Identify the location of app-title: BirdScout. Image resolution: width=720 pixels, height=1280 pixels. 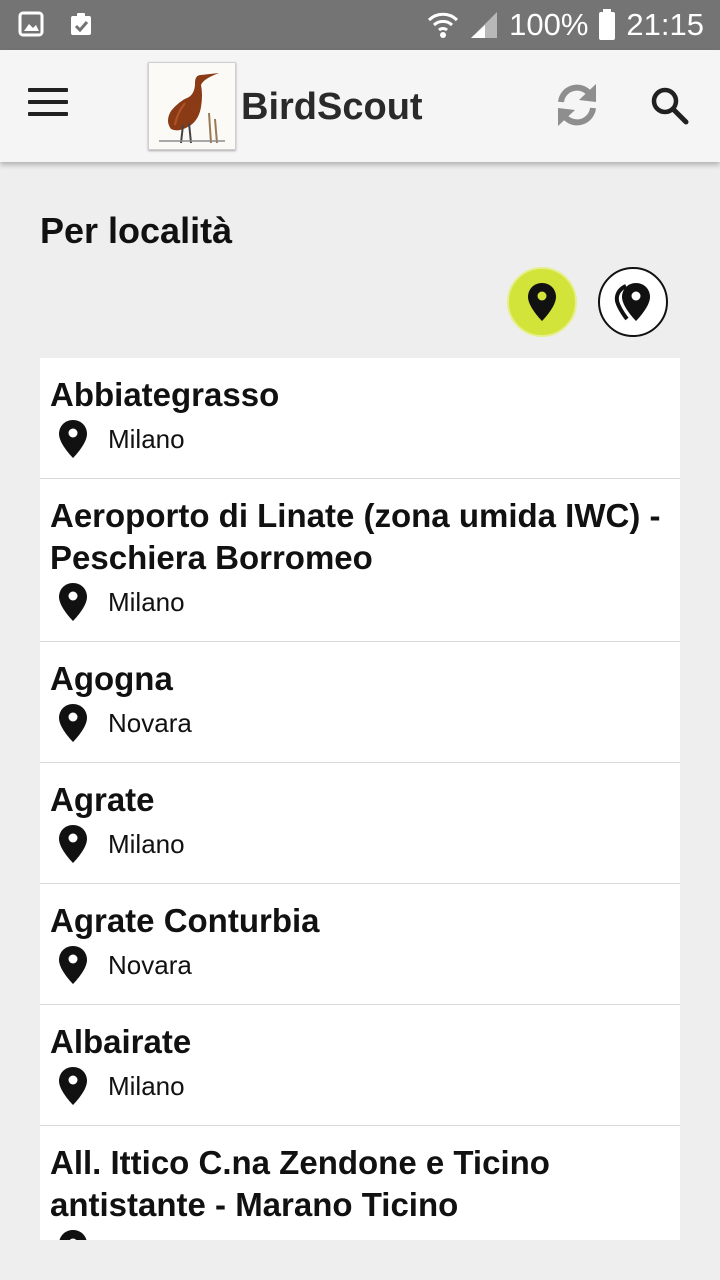
(332, 107).